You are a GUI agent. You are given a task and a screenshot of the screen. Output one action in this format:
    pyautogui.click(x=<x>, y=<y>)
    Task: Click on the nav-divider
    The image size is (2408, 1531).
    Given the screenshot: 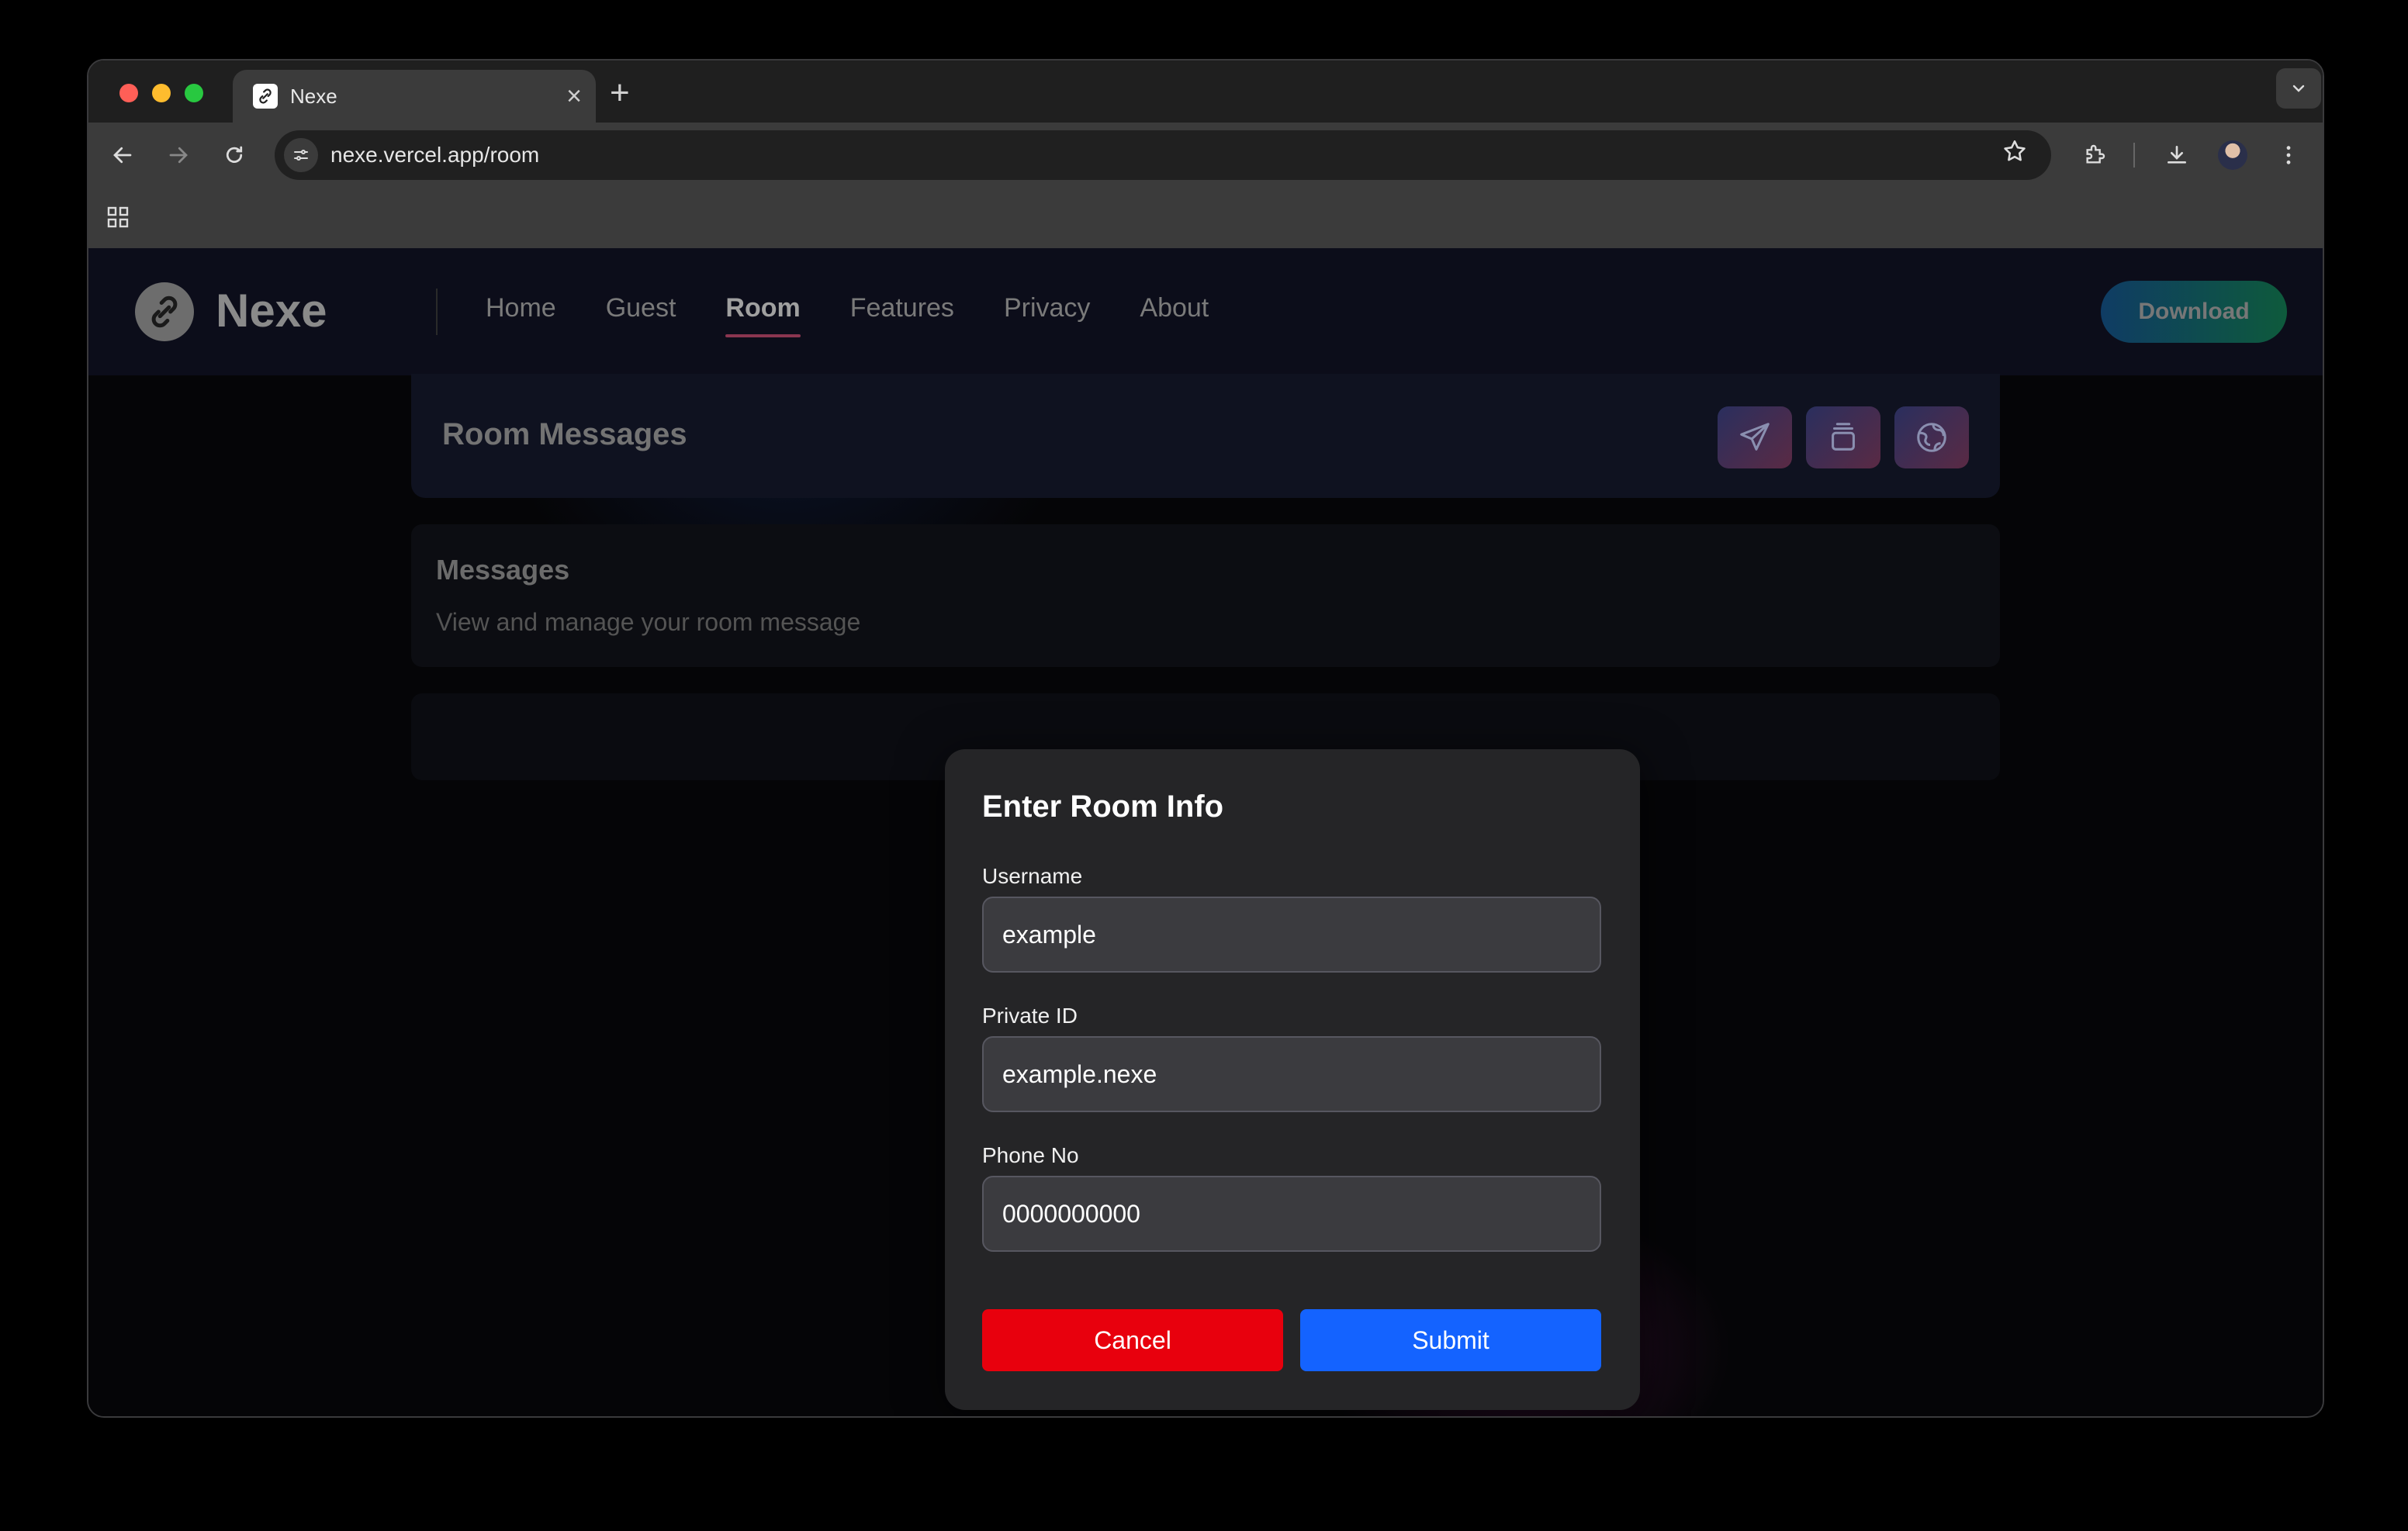 What is the action you would take?
    pyautogui.click(x=437, y=312)
    